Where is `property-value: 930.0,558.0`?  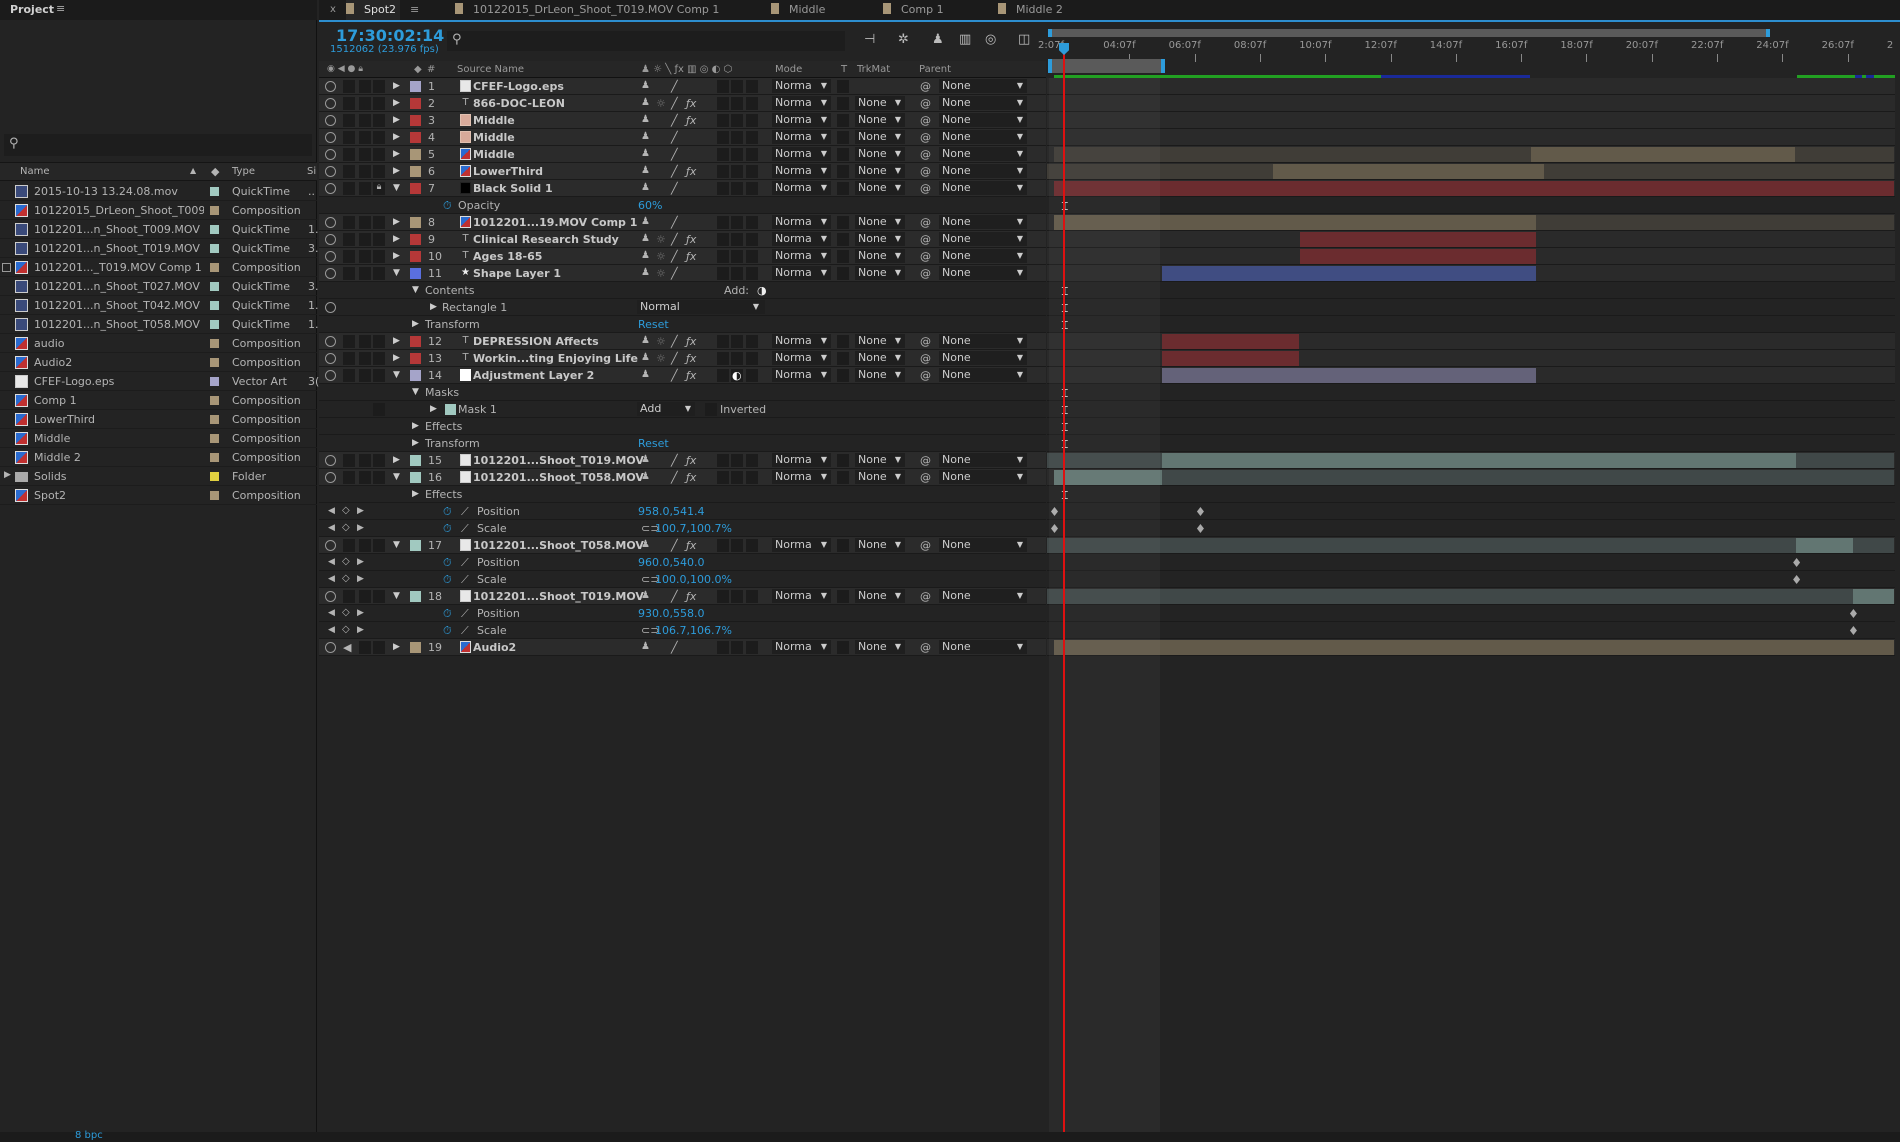
property-value: 930.0,558.0 is located at coordinates (671, 613).